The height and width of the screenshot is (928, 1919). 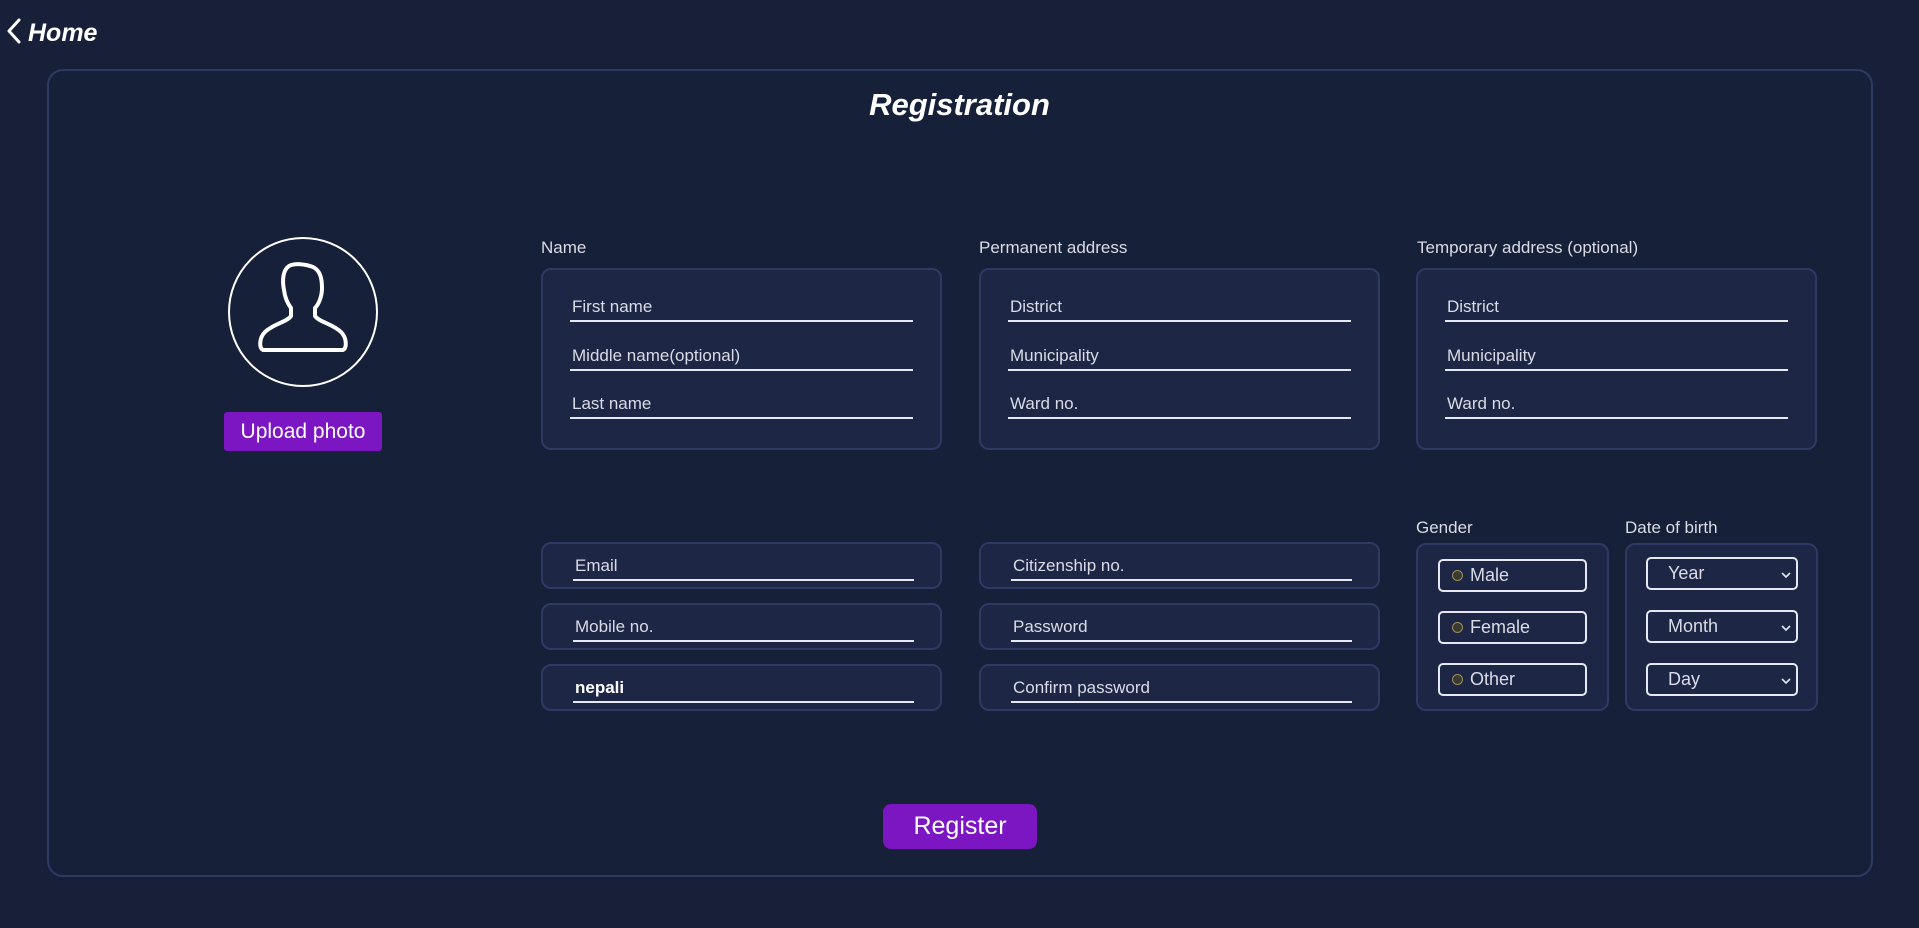 I want to click on temporary-ward-input: Ward no., so click(x=1616, y=406).